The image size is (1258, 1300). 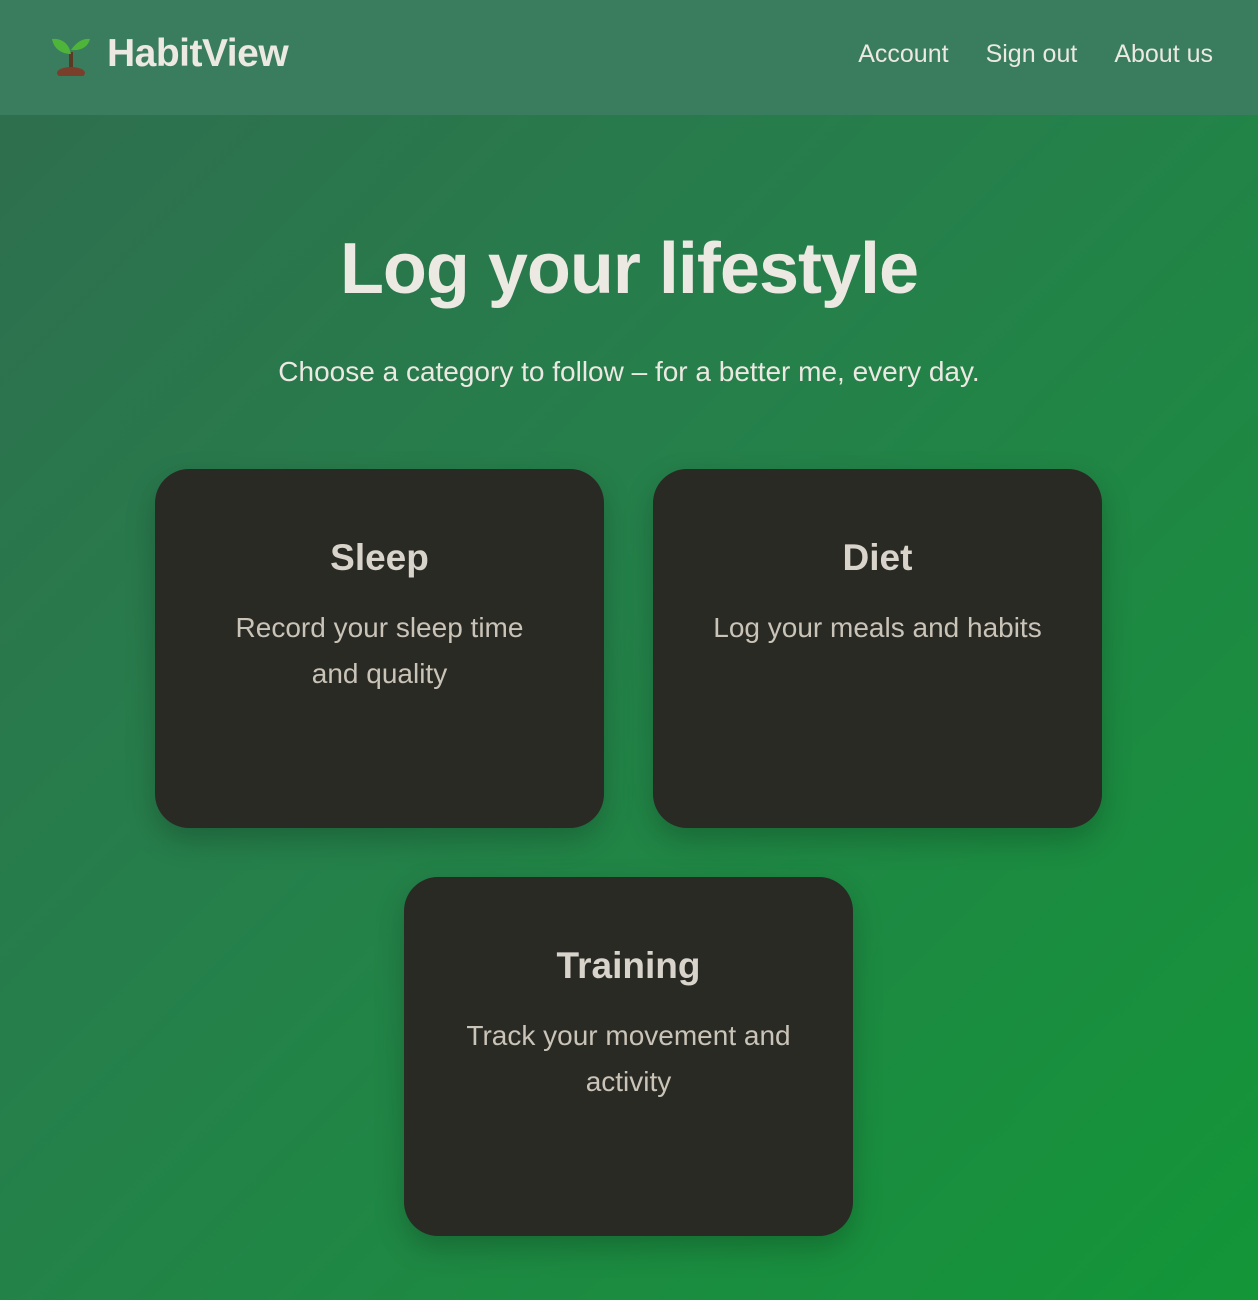 What do you see at coordinates (629, 269) in the screenshot?
I see `page-title: Log your lifestyle` at bounding box center [629, 269].